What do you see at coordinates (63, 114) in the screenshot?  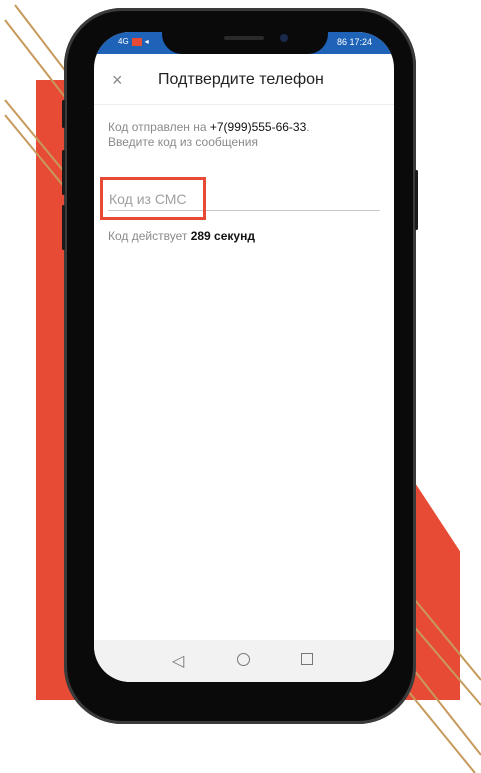 I see `phone-side-button` at bounding box center [63, 114].